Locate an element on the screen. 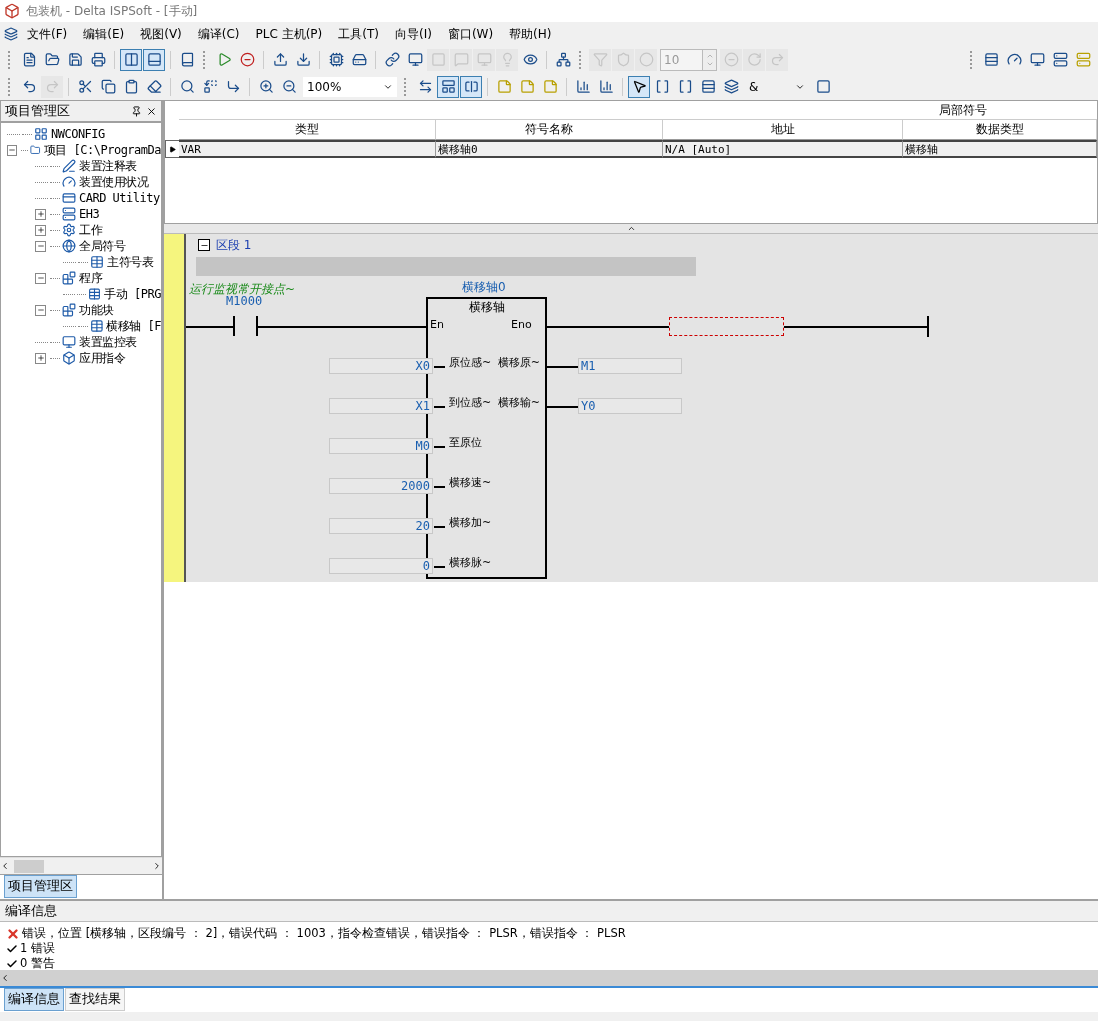 Image resolution: width=1098 pixels, height=1021 pixels. tree-item: 程序 is located at coordinates (90, 278).